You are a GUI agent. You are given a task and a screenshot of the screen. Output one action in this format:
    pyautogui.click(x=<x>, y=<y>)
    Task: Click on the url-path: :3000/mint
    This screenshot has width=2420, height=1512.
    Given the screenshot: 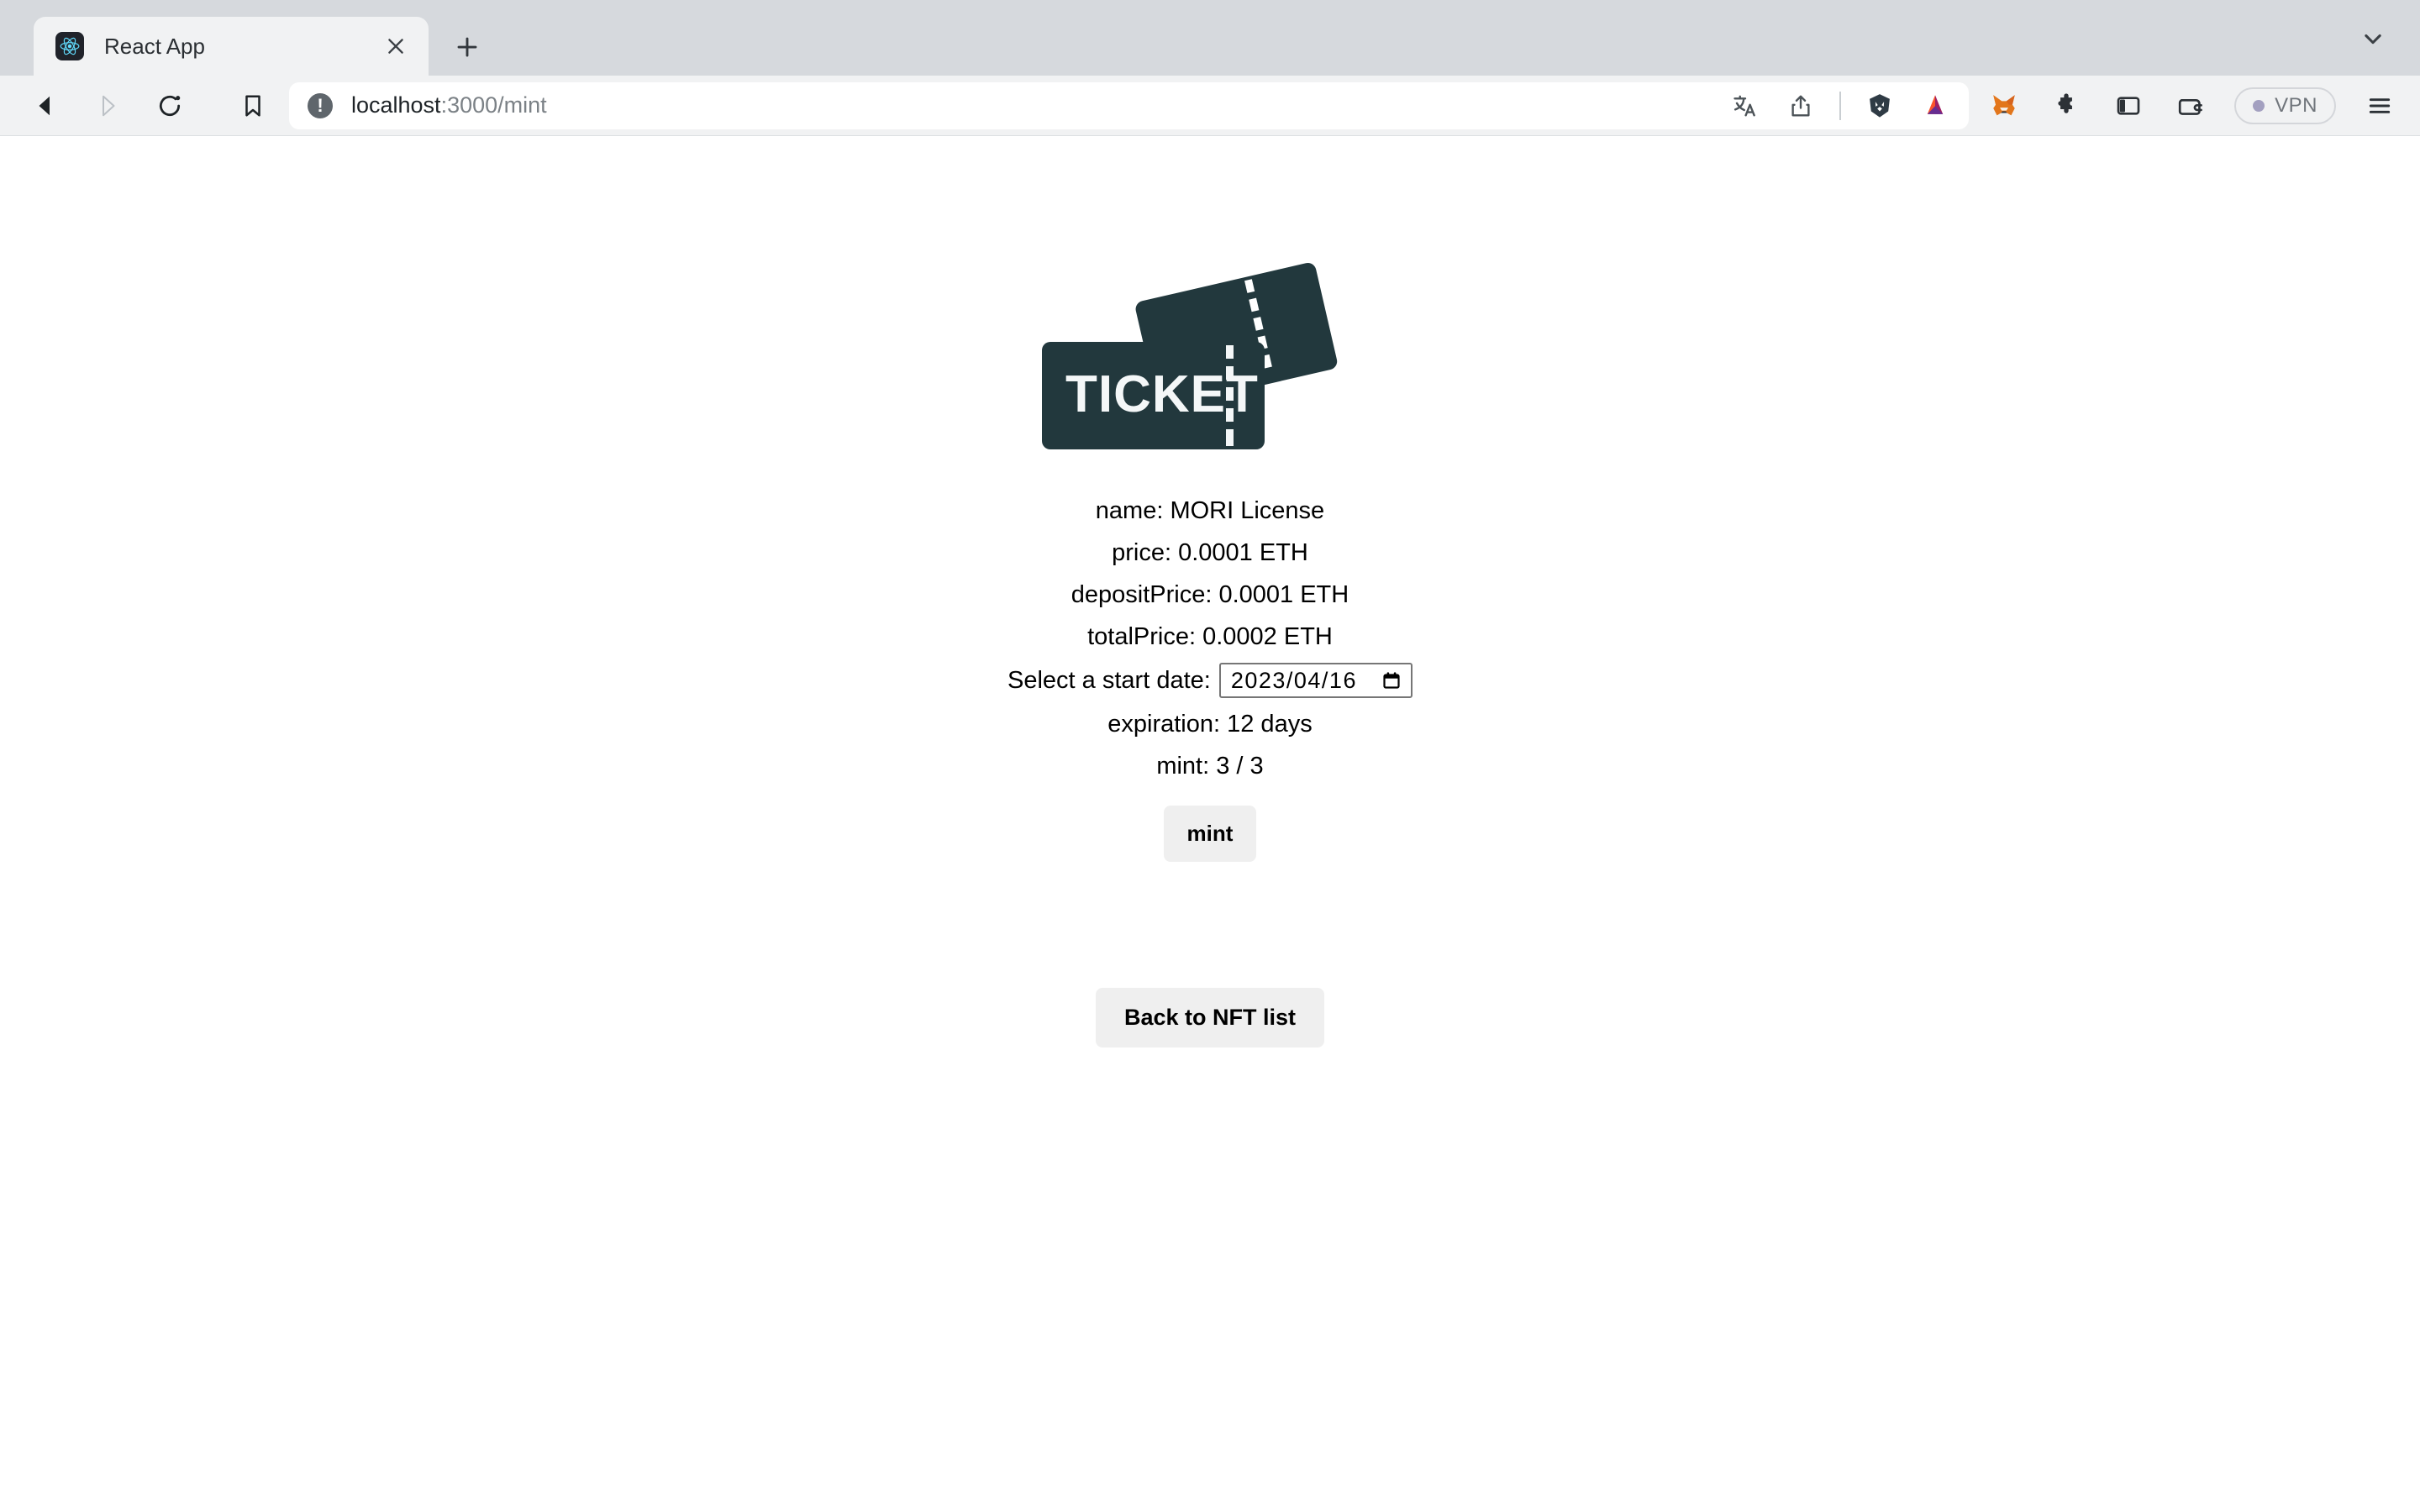 What is the action you would take?
    pyautogui.click(x=494, y=105)
    